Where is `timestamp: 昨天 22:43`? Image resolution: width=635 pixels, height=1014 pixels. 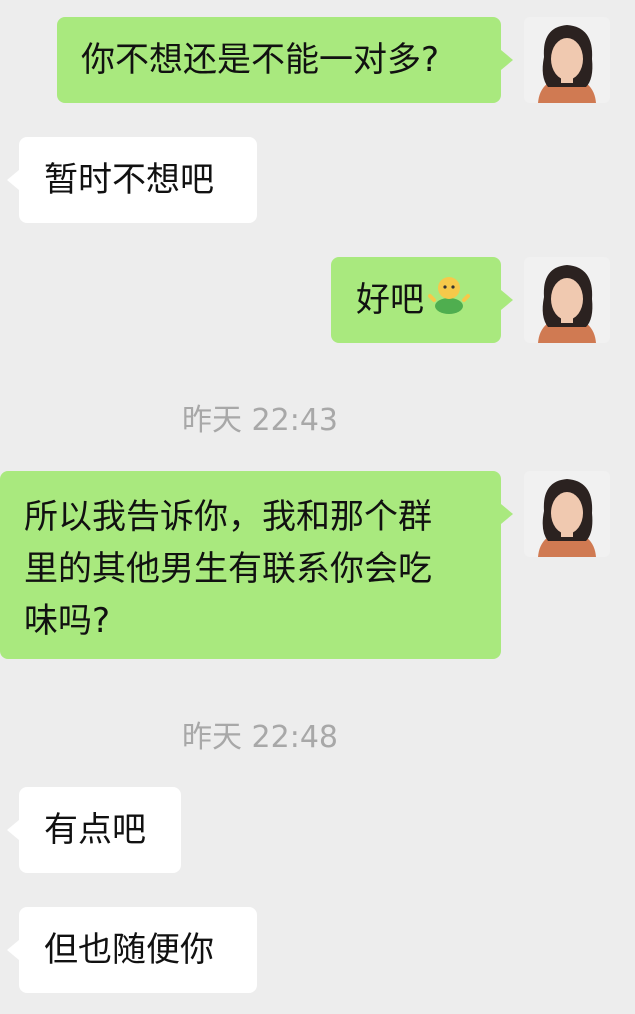 timestamp: 昨天 22:43 is located at coordinates (260, 420).